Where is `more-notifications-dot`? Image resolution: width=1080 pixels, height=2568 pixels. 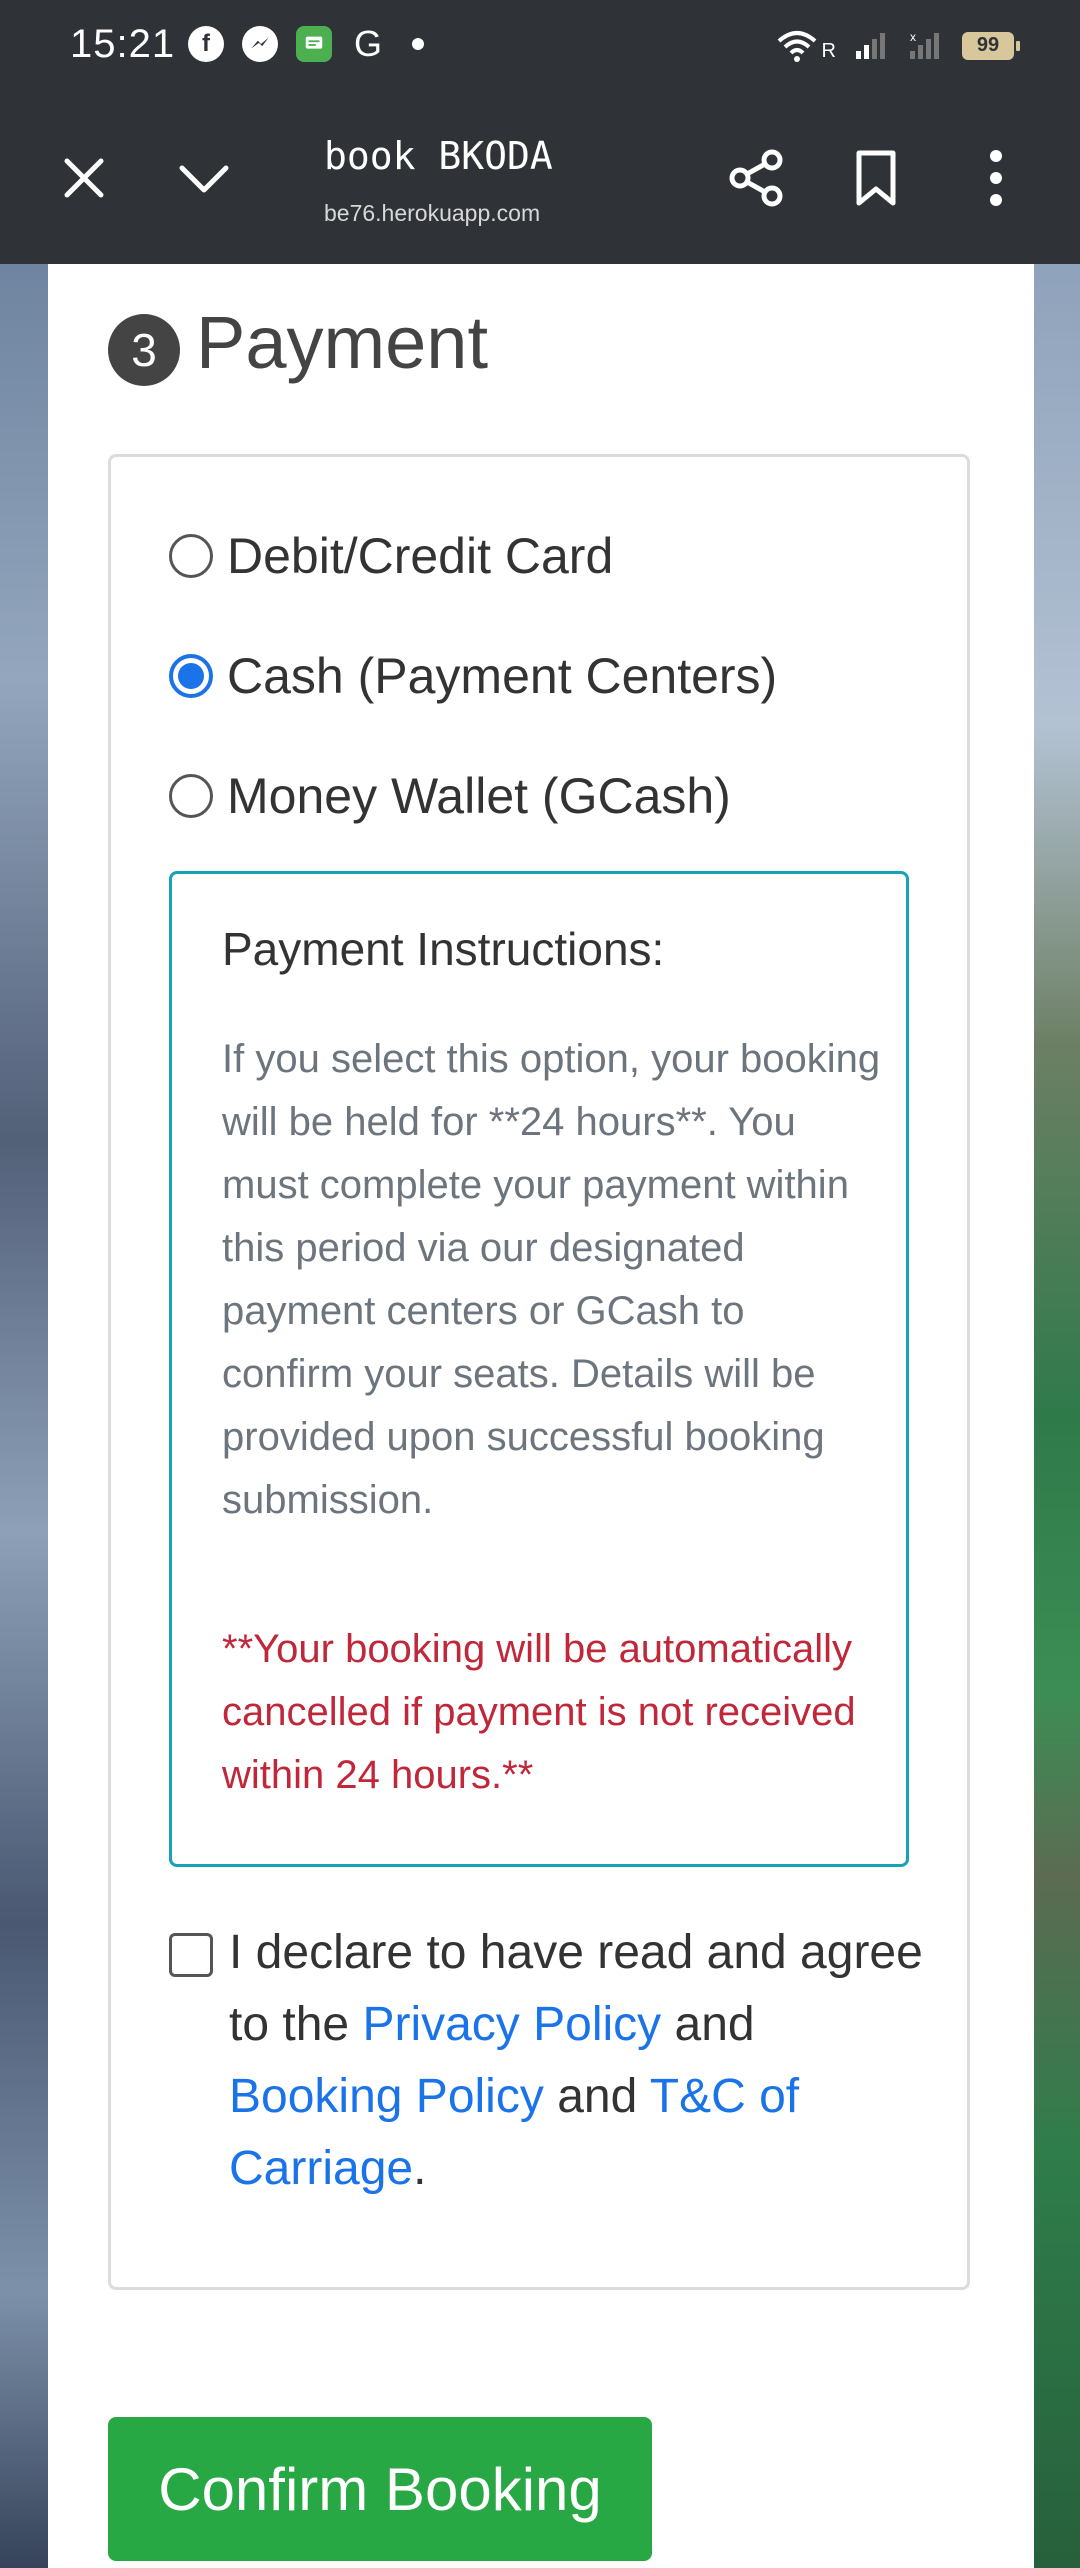
more-notifications-dot is located at coordinates (418, 44).